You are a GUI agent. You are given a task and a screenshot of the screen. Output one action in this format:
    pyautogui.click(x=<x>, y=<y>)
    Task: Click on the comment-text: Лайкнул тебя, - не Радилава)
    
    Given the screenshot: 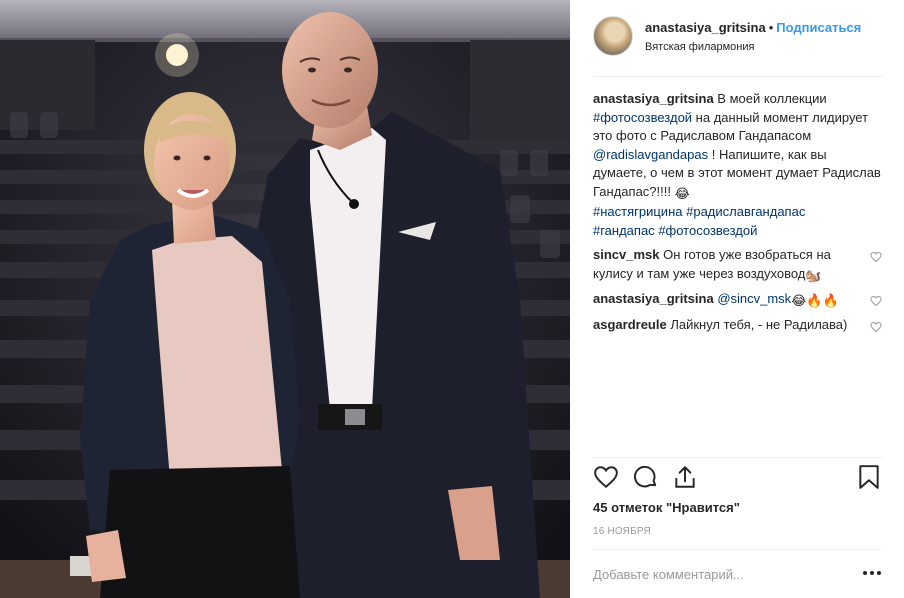 What is the action you would take?
    pyautogui.click(x=757, y=324)
    